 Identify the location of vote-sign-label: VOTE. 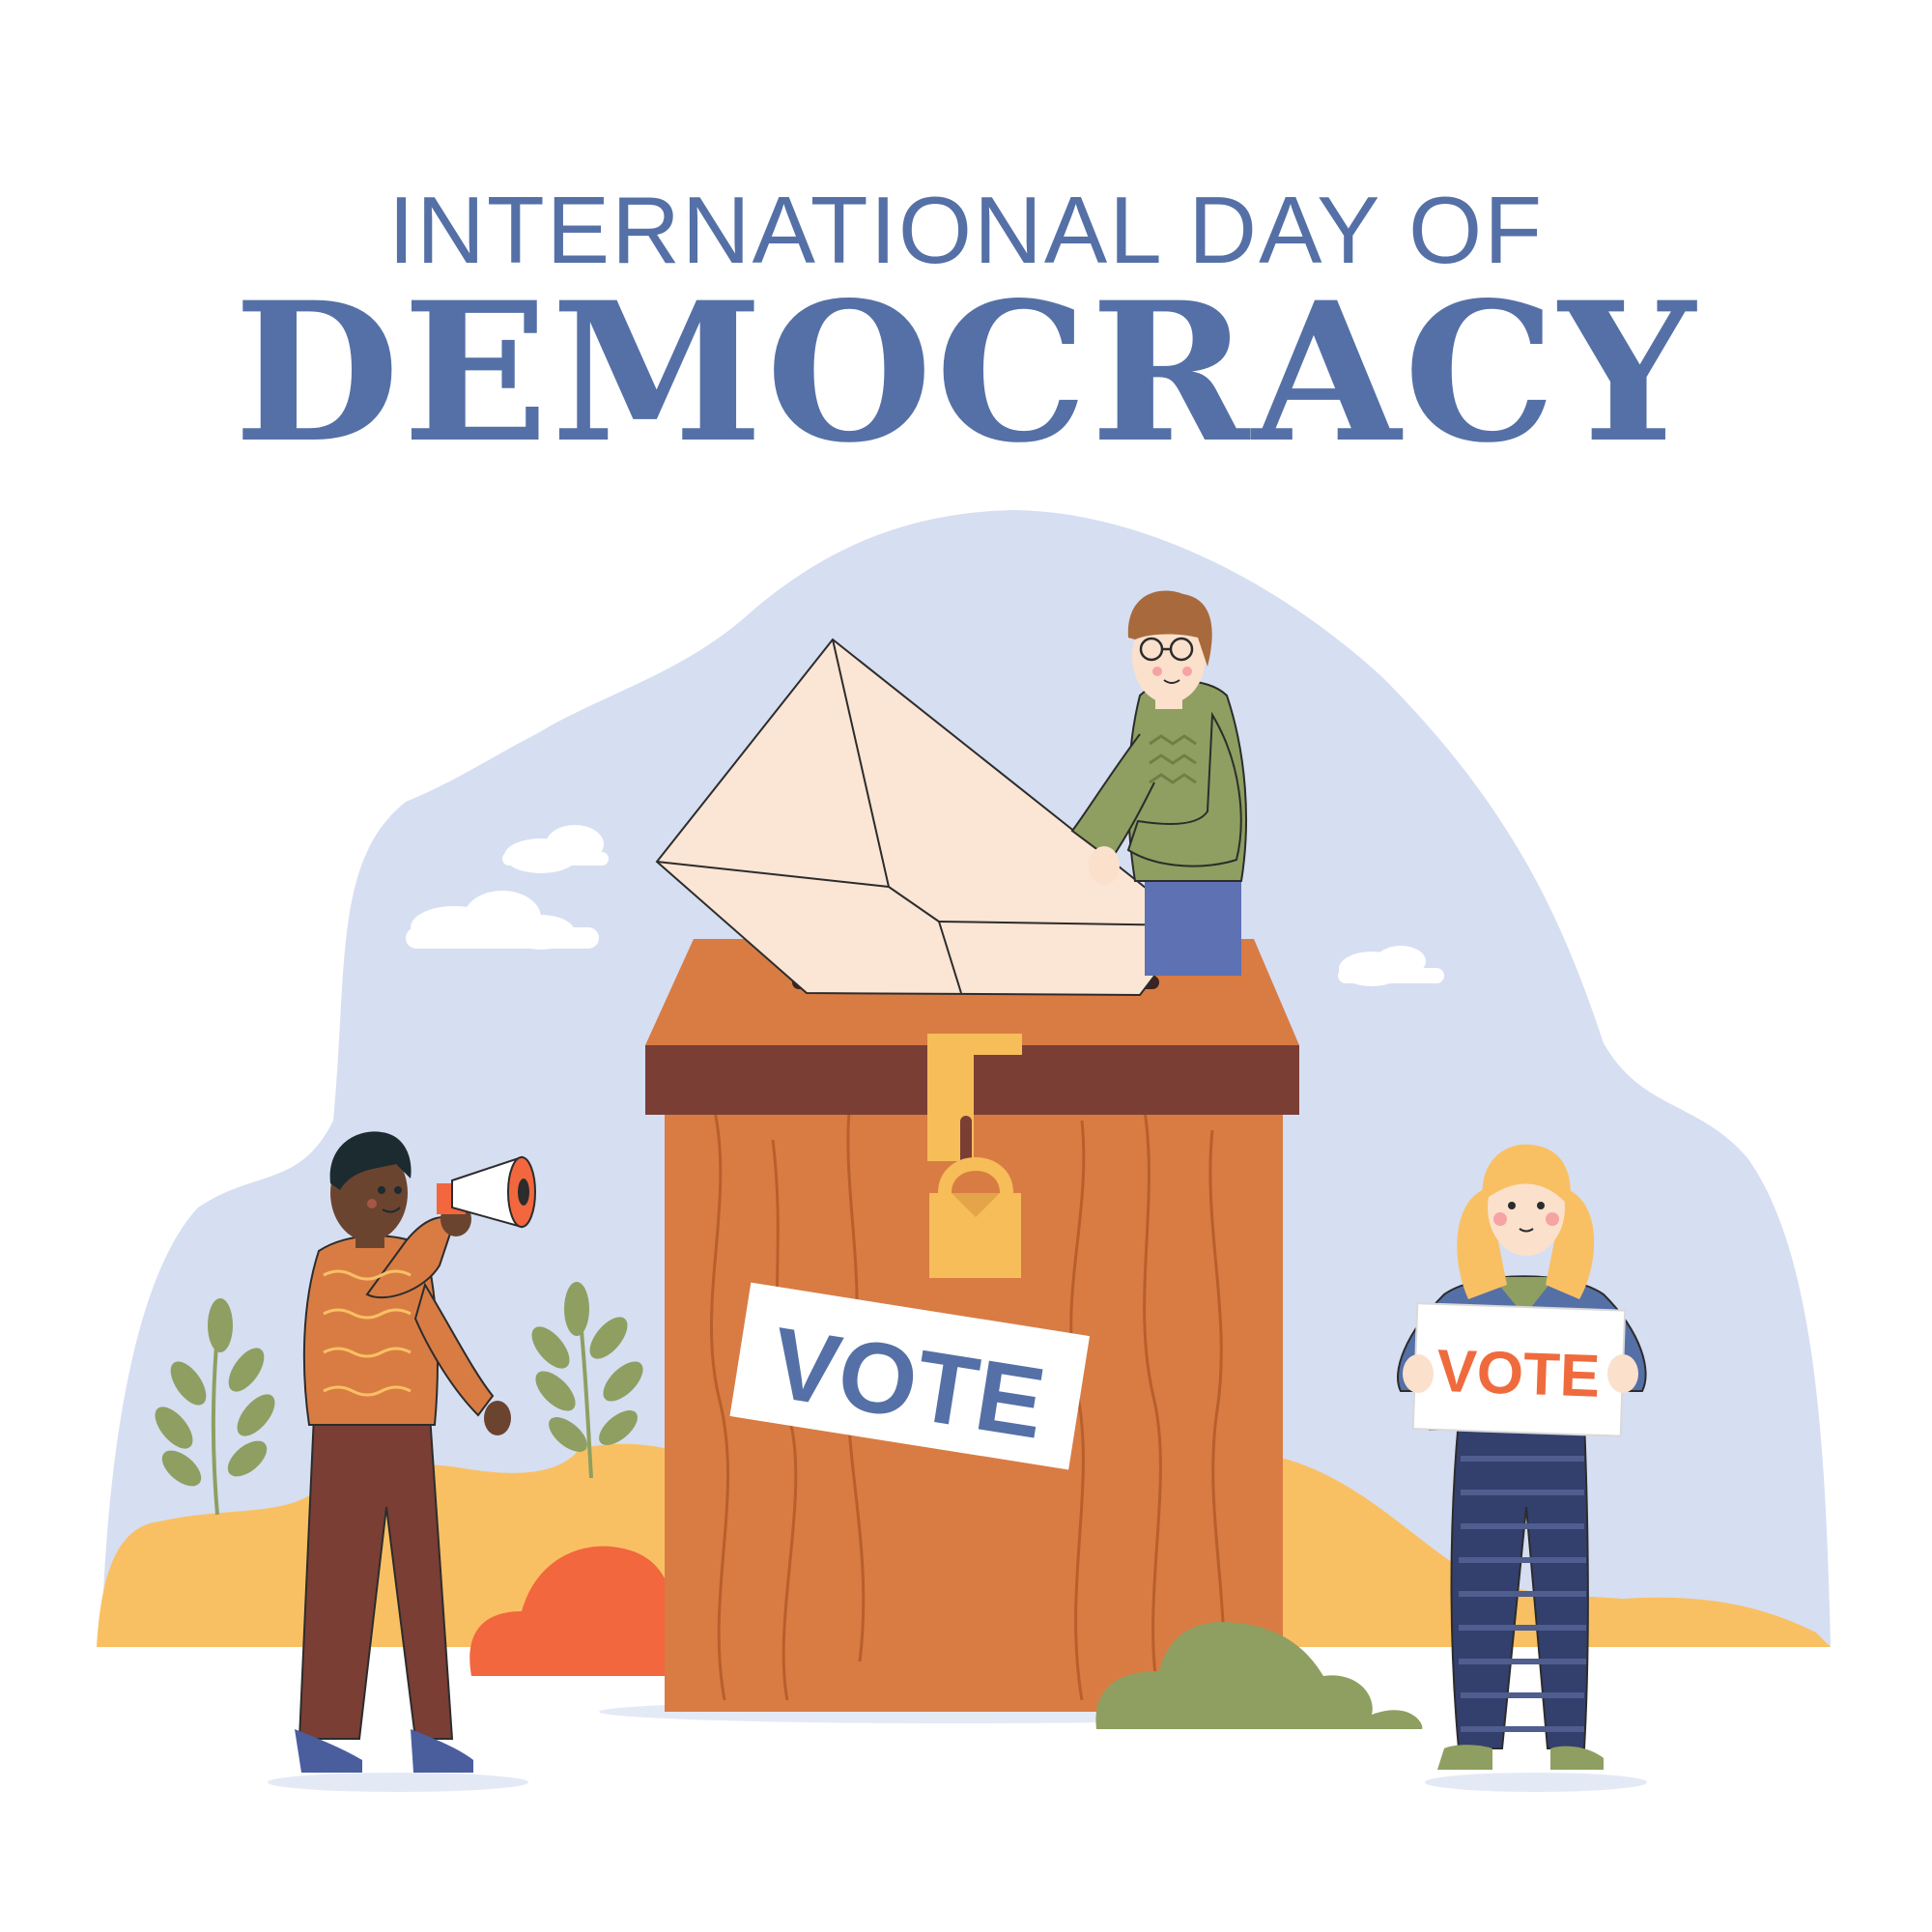
(1518, 1374).